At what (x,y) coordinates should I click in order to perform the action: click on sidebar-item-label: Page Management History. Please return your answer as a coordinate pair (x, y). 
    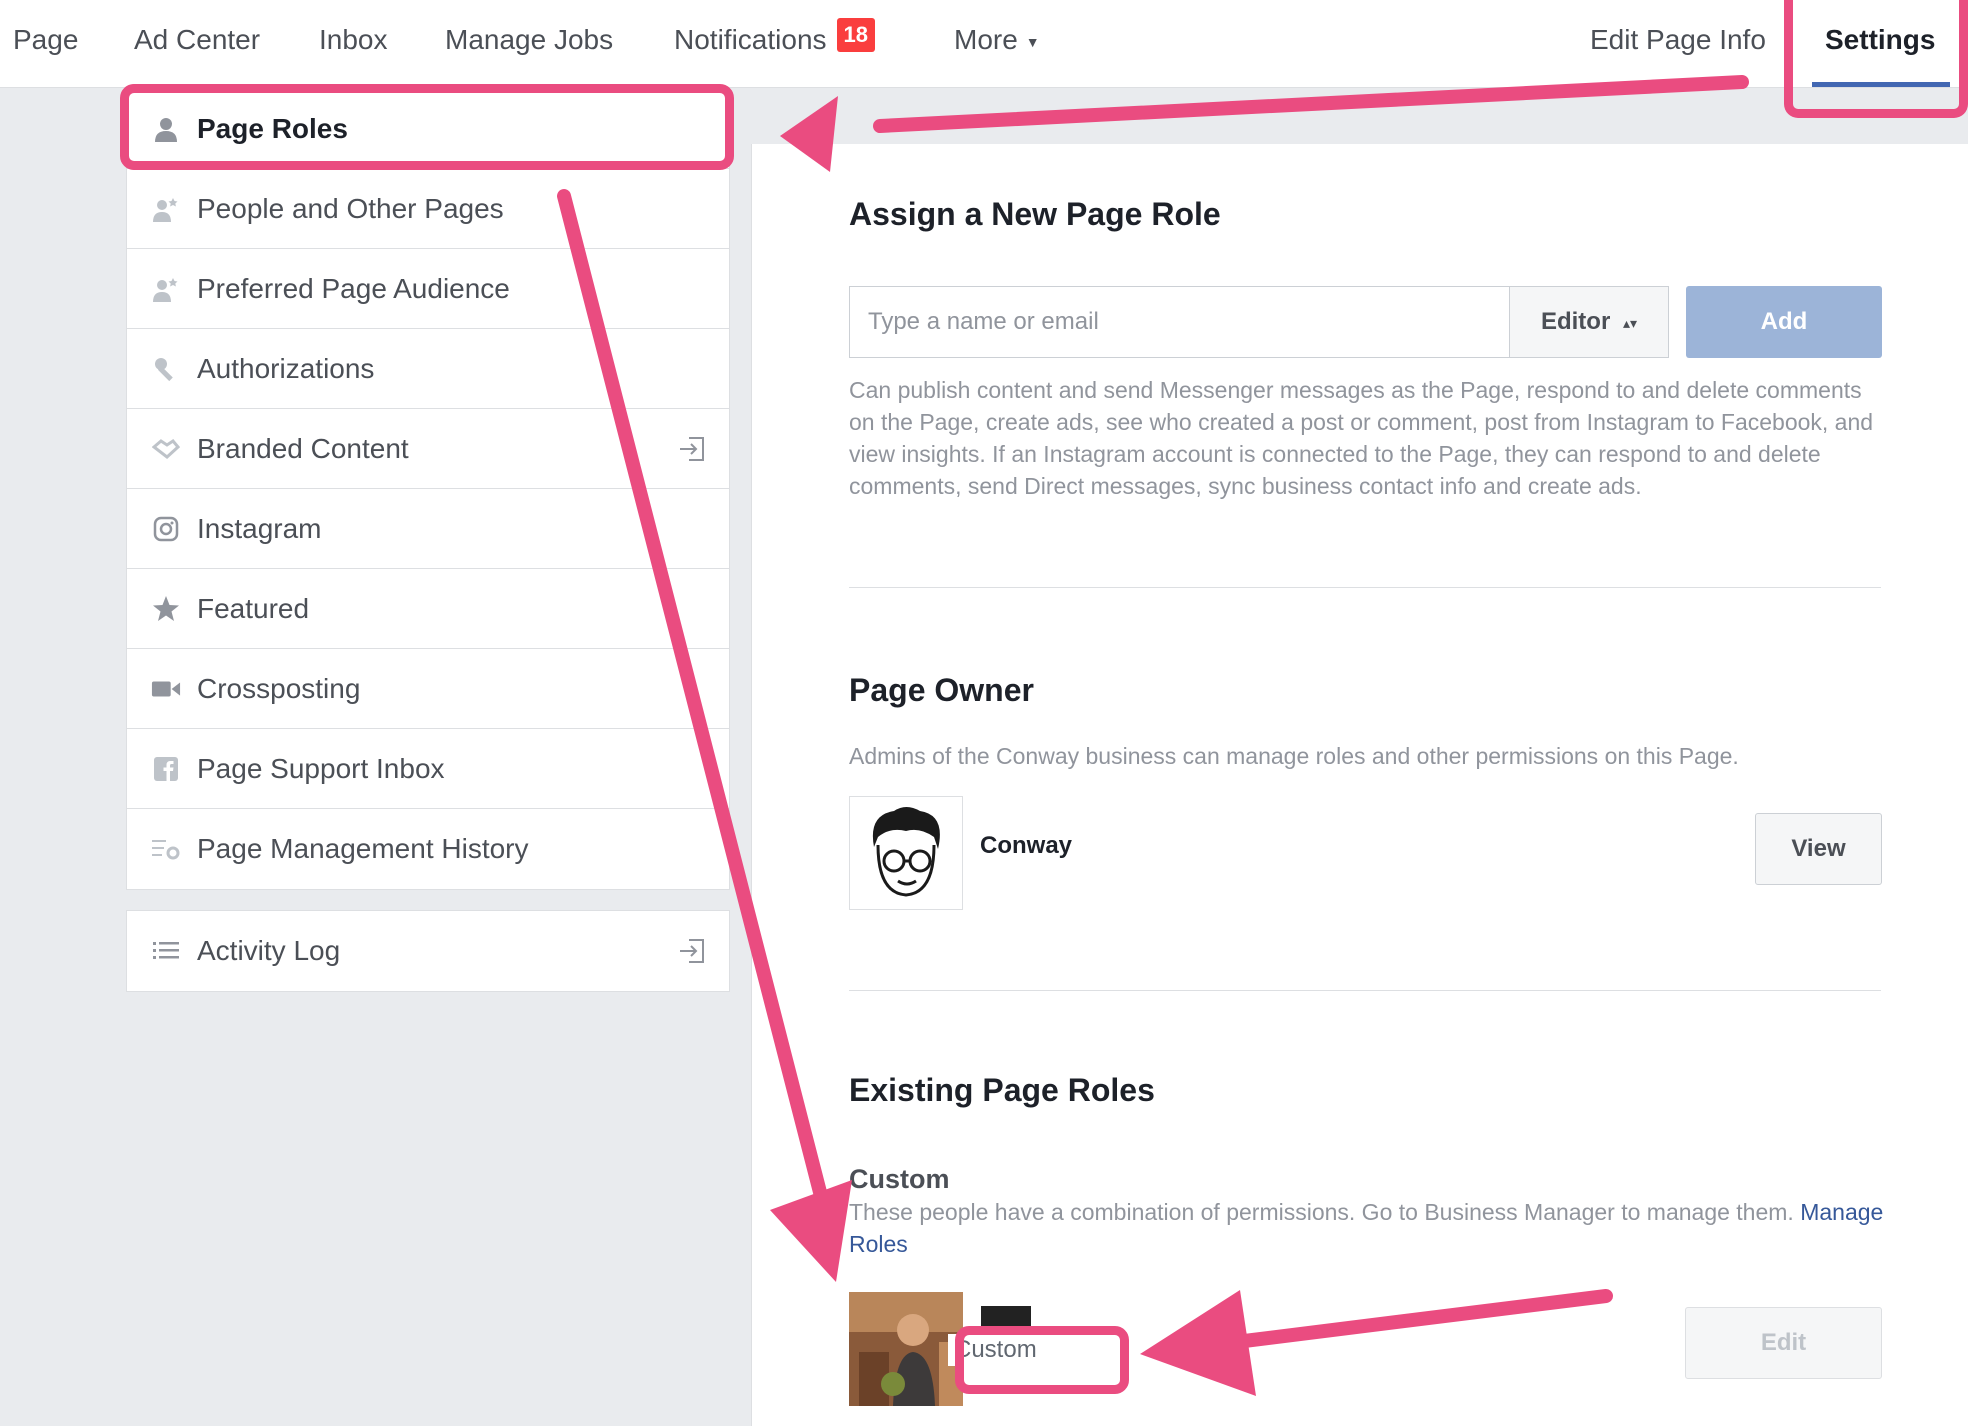
    Looking at the image, I should click on (363, 848).